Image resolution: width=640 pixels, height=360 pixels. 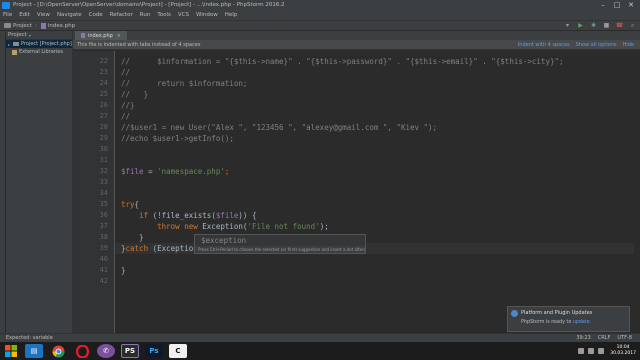 What do you see at coordinates (34, 351) in the screenshot?
I see `explorer-taskbar-icon: ▤` at bounding box center [34, 351].